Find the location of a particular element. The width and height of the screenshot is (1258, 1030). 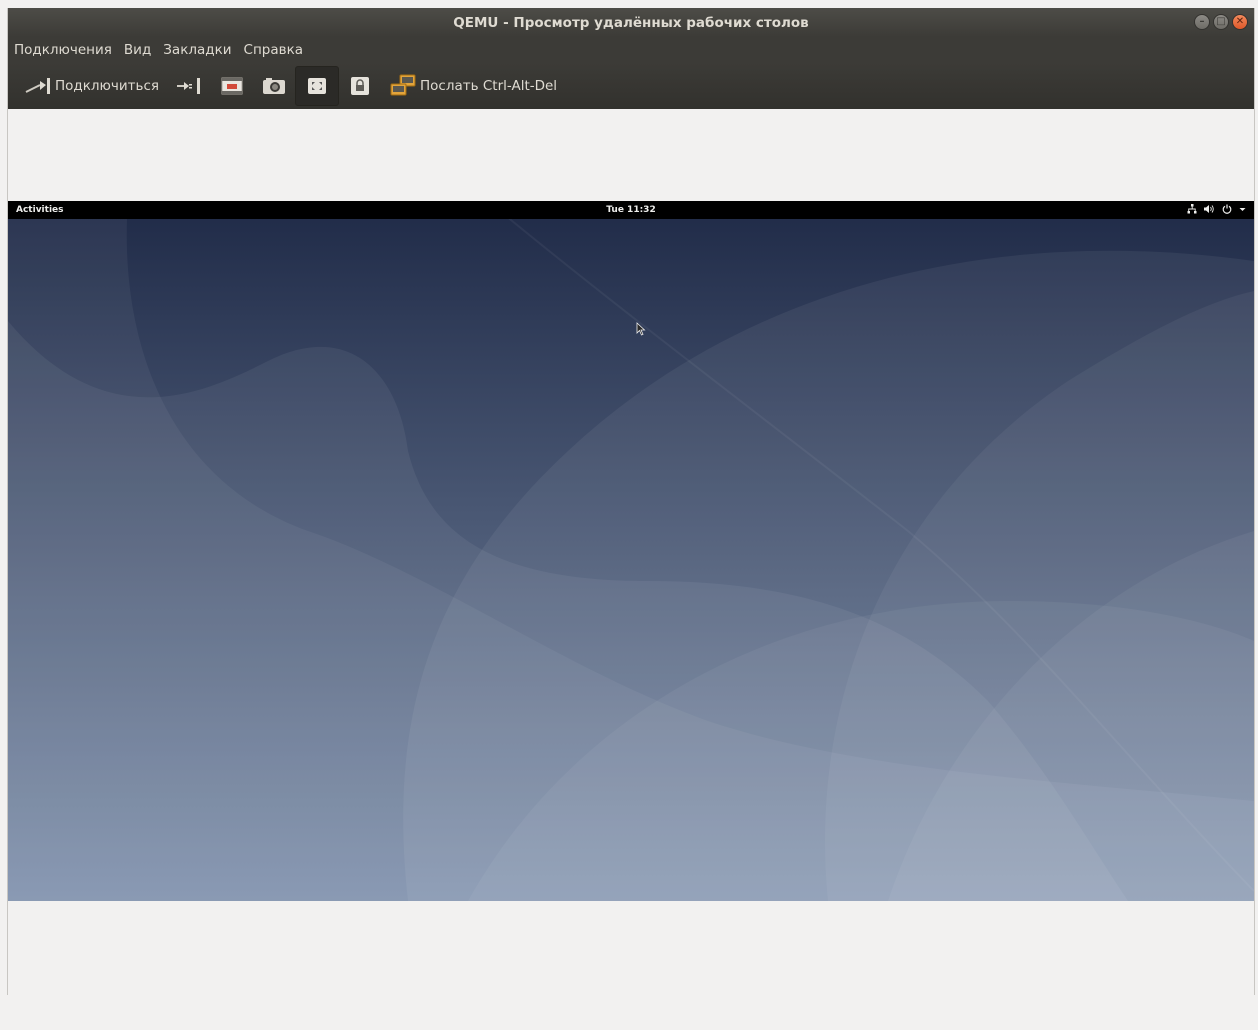

clock: Tue 11:32 is located at coordinates (631, 210).